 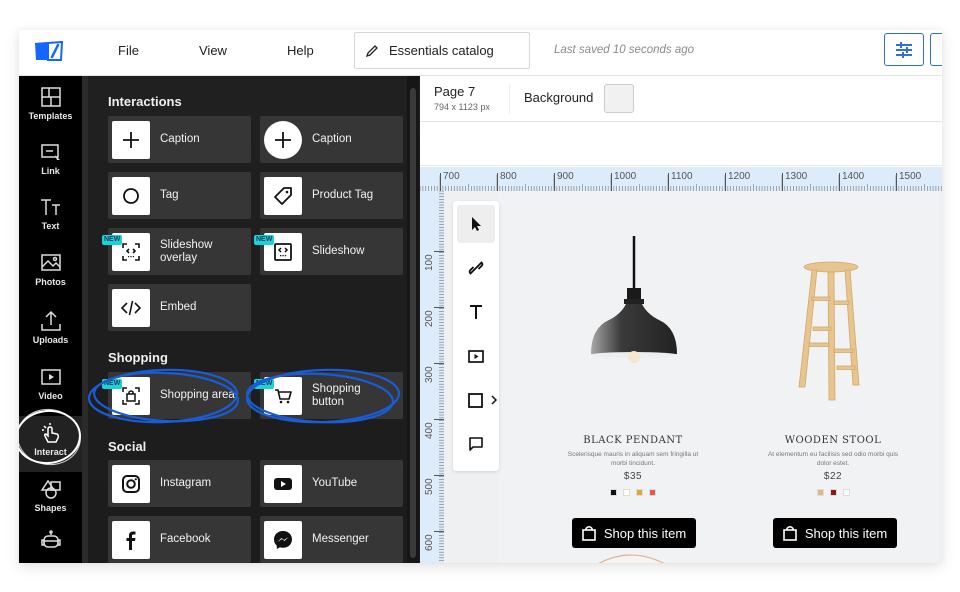 I want to click on tile-label: Messenger, so click(x=340, y=539).